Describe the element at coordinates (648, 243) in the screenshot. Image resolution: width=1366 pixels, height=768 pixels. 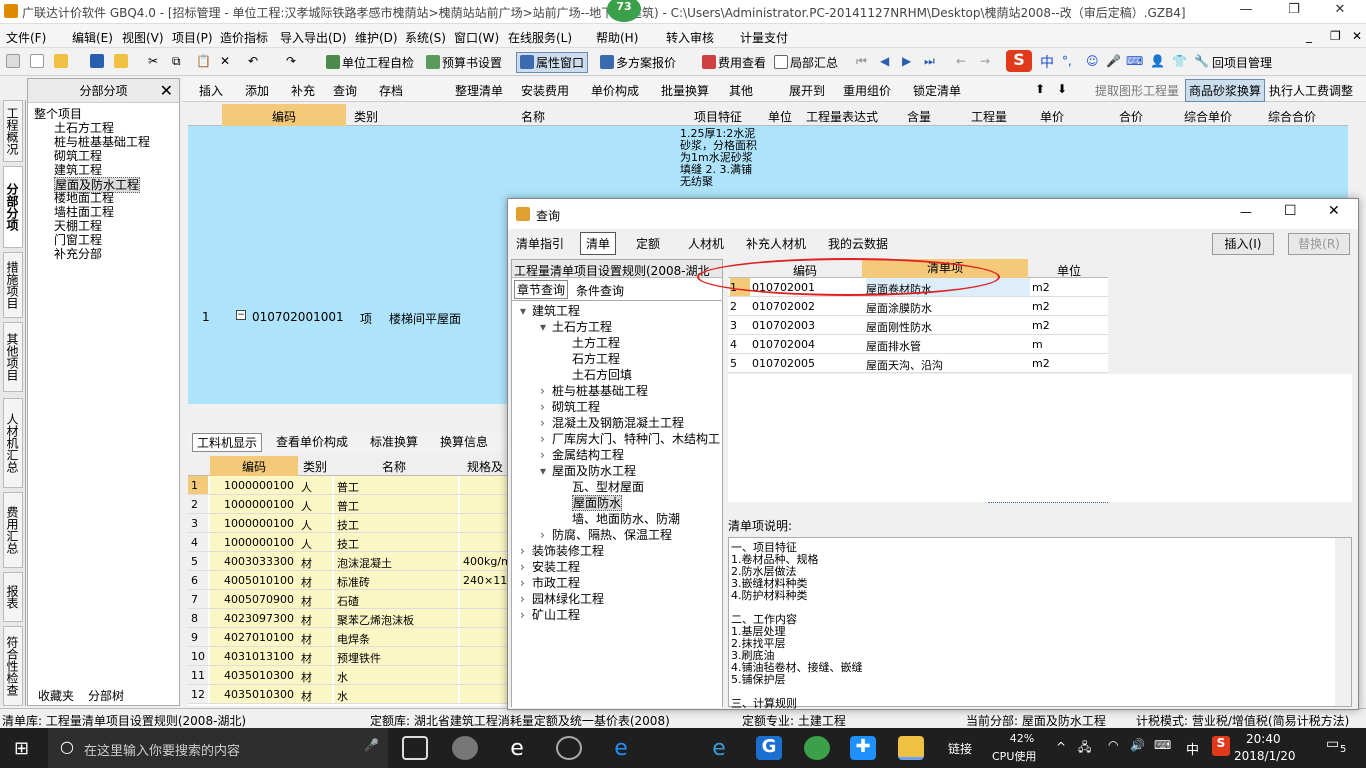
I see `tab-quota: 定额` at that location.